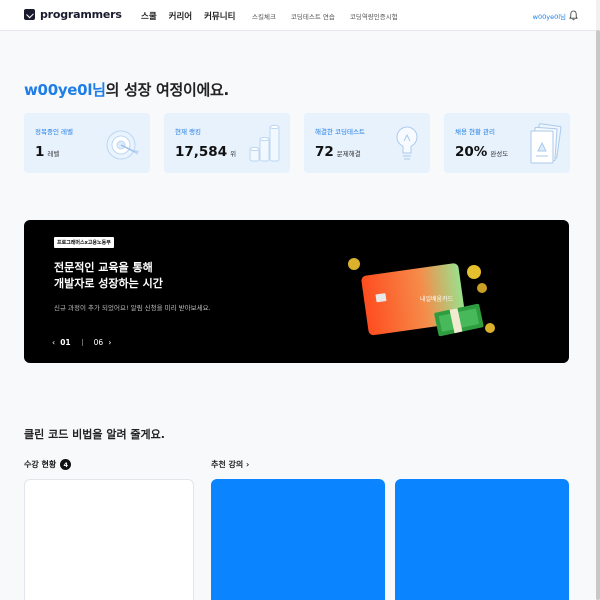  I want to click on lightbulb-icon, so click(407, 143).